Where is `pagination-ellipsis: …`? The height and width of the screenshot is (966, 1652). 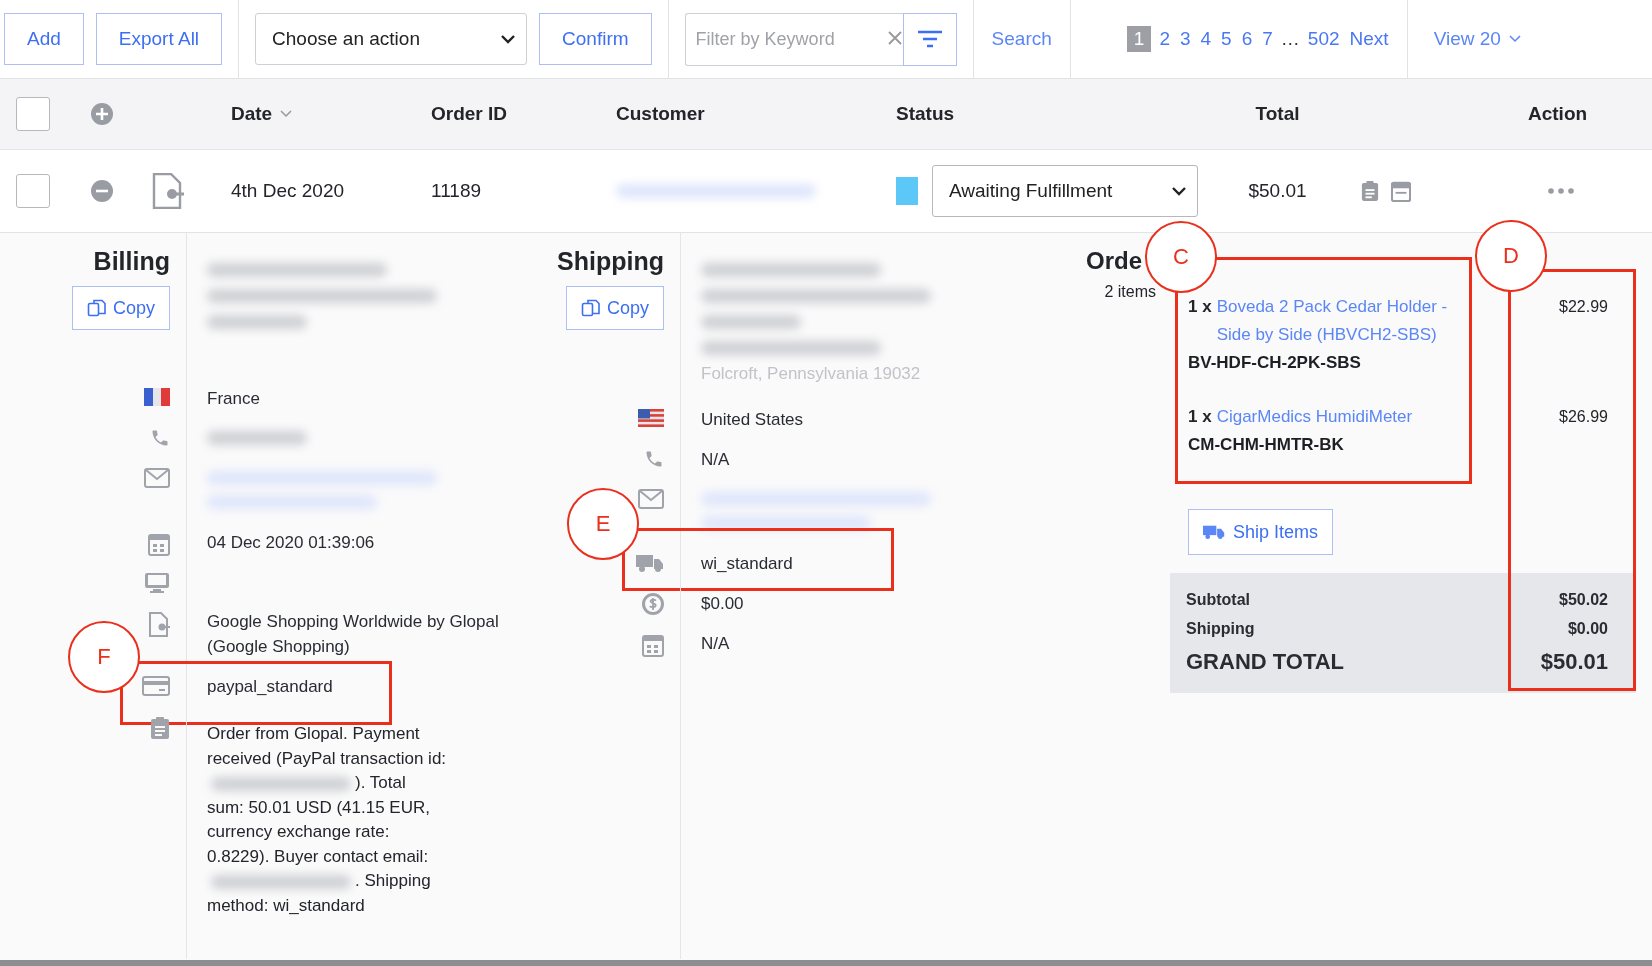 pagination-ellipsis: … is located at coordinates (1290, 39).